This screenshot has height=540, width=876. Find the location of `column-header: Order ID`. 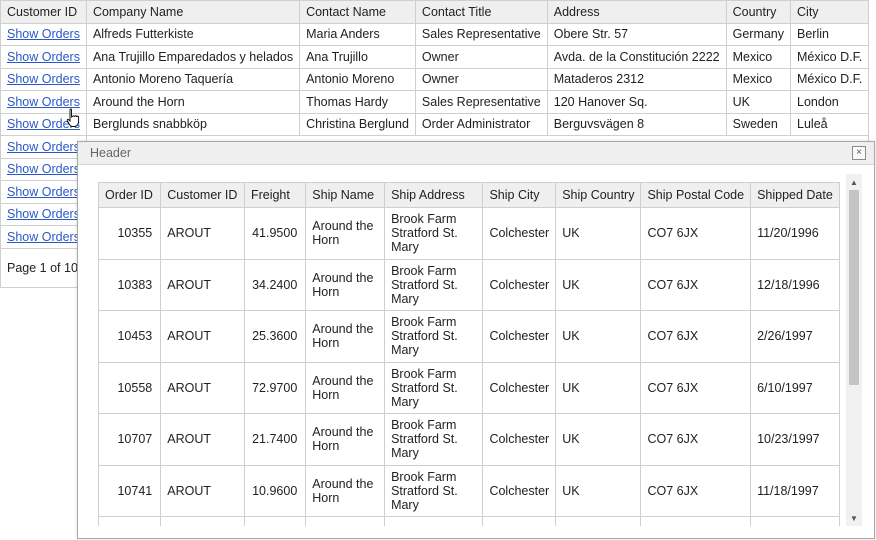

column-header: Order ID is located at coordinates (130, 195).